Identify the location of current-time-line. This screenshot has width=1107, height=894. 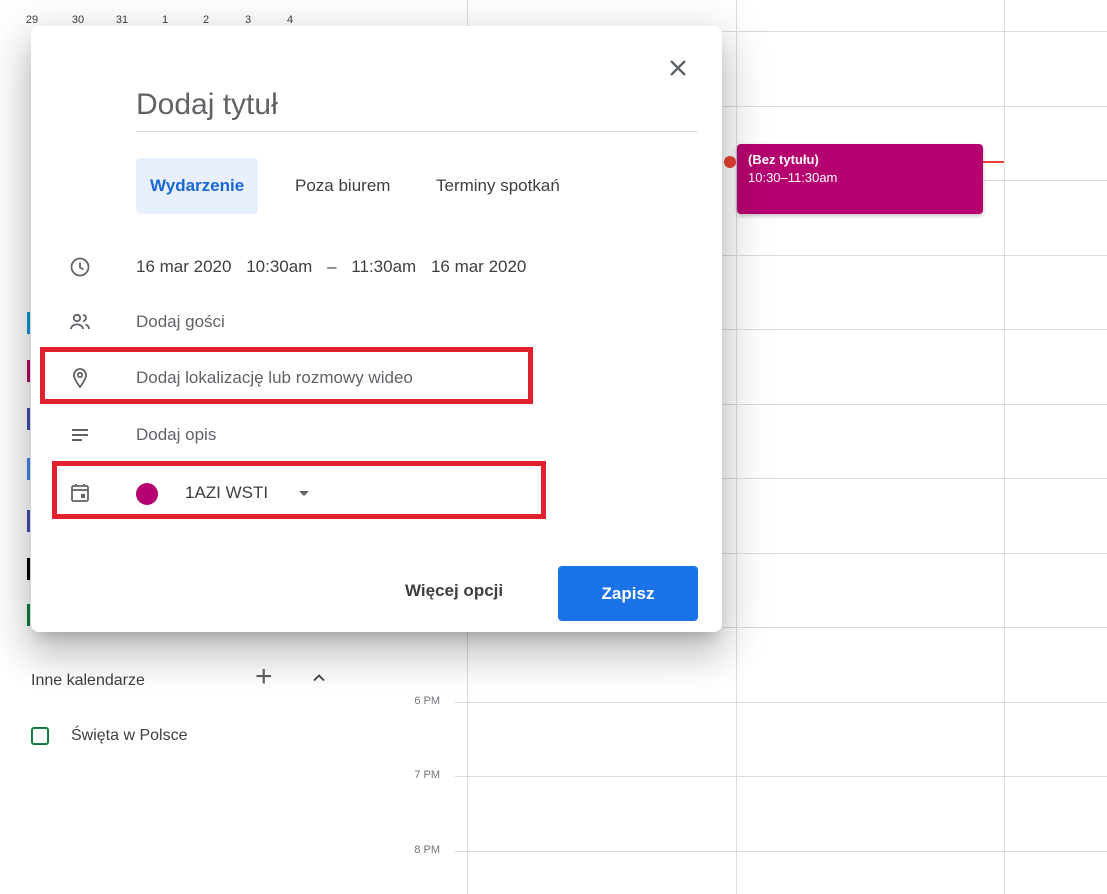
(993, 162).